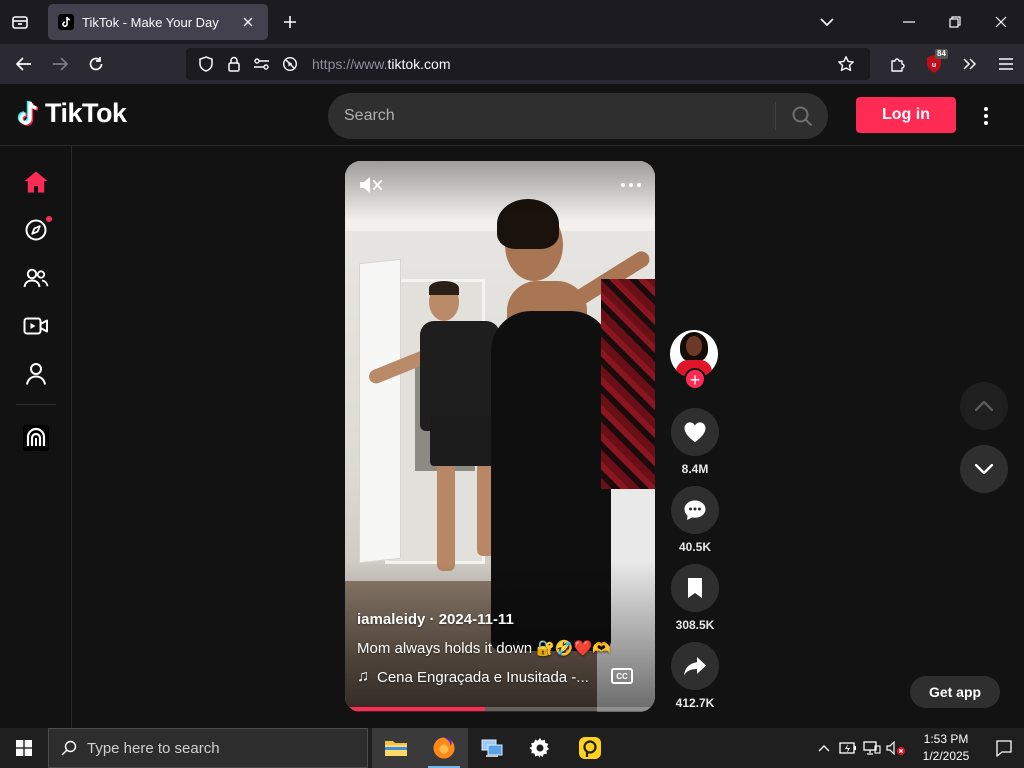 The height and width of the screenshot is (768, 1024). What do you see at coordinates (946, 739) in the screenshot?
I see `clock-time: 1:53 PM` at bounding box center [946, 739].